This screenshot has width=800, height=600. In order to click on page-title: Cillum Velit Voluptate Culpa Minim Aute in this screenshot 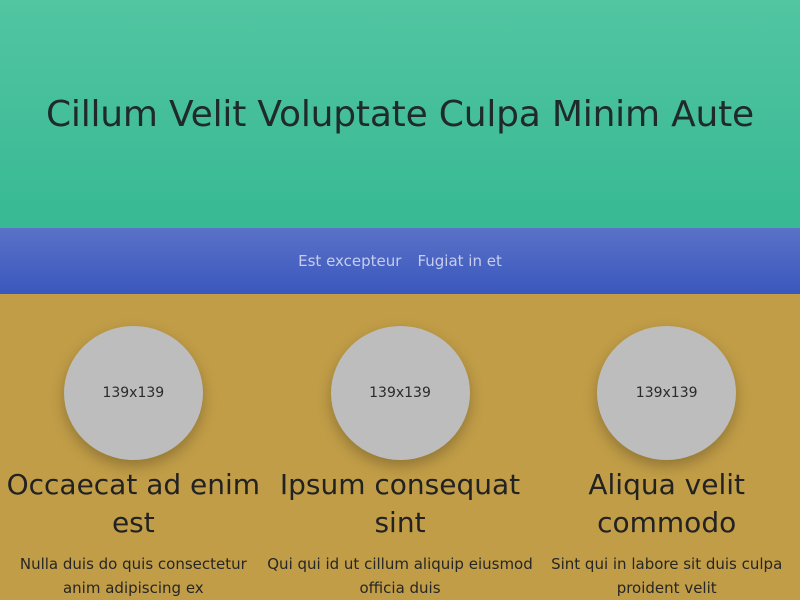, I will do `click(400, 114)`.